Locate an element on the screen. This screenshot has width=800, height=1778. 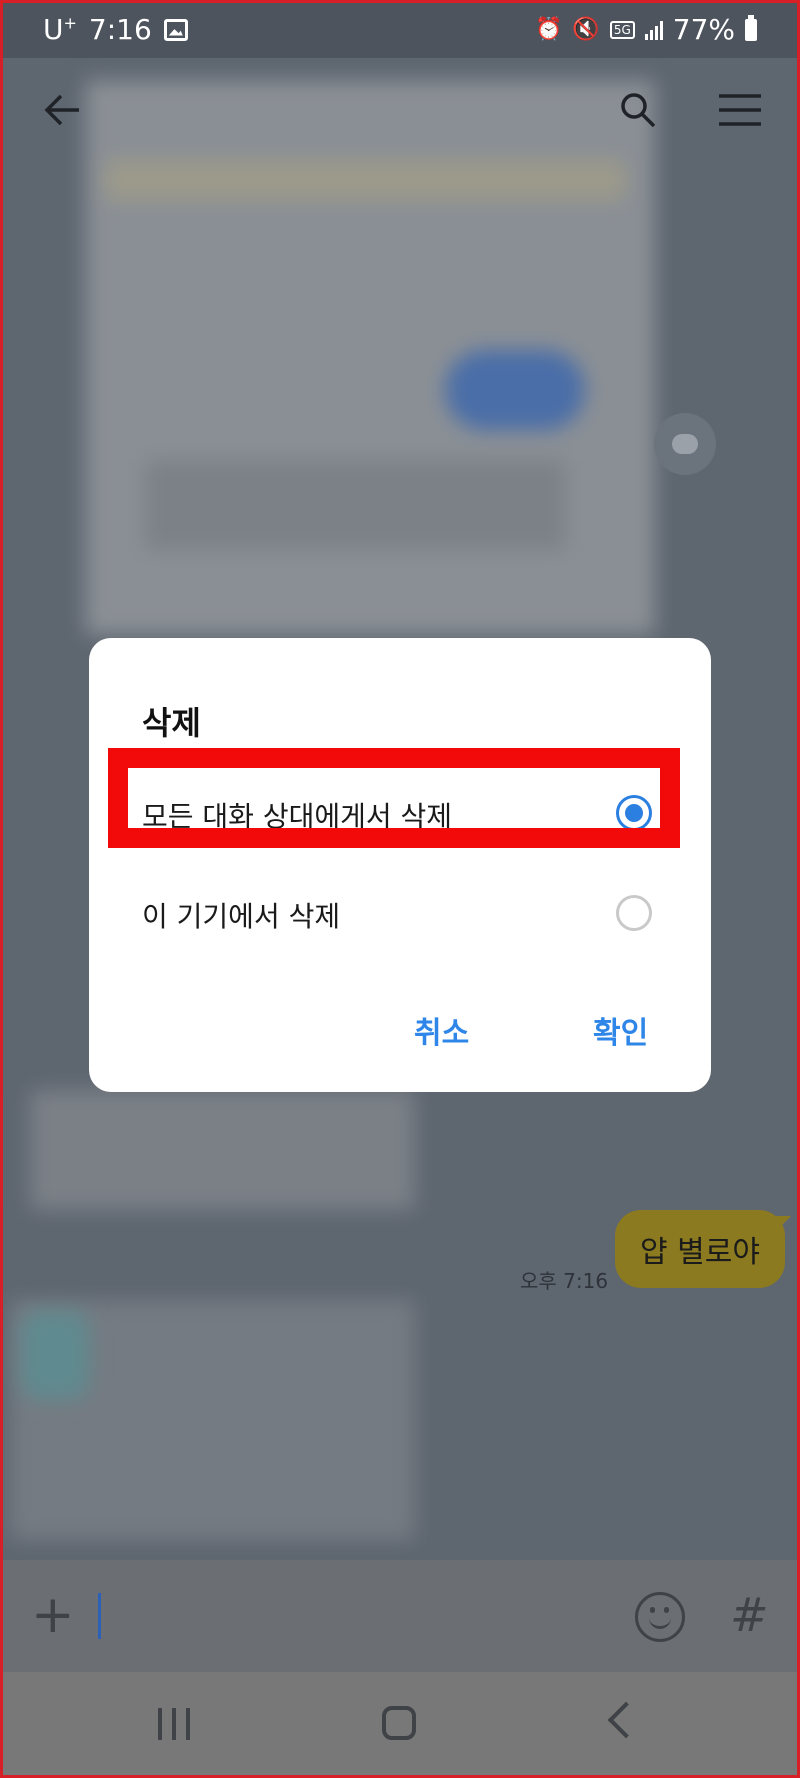
alarm-icon: ⏰ is located at coordinates (549, 29).